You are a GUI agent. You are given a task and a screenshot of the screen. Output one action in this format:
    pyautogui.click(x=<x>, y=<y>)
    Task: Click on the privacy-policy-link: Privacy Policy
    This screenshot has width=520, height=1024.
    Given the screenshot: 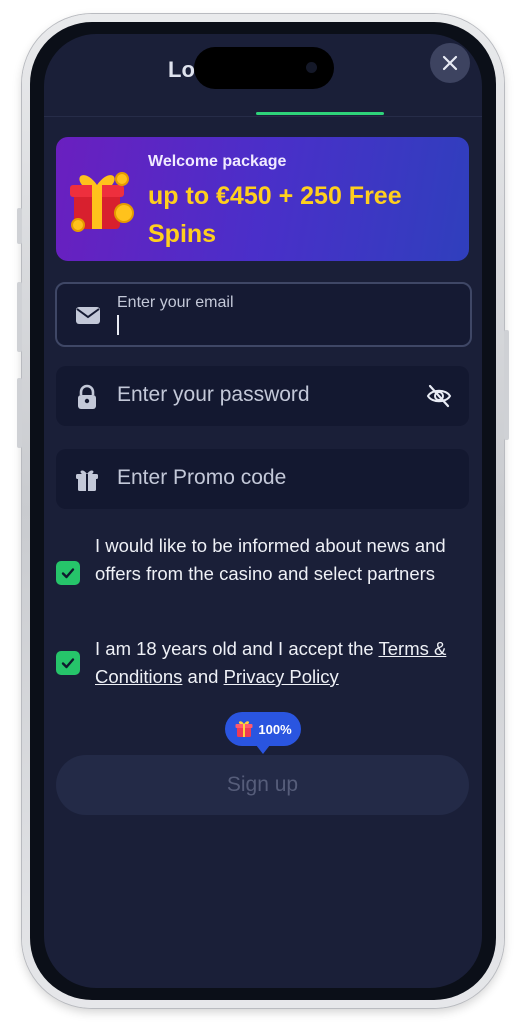 What is the action you would take?
    pyautogui.click(x=281, y=676)
    